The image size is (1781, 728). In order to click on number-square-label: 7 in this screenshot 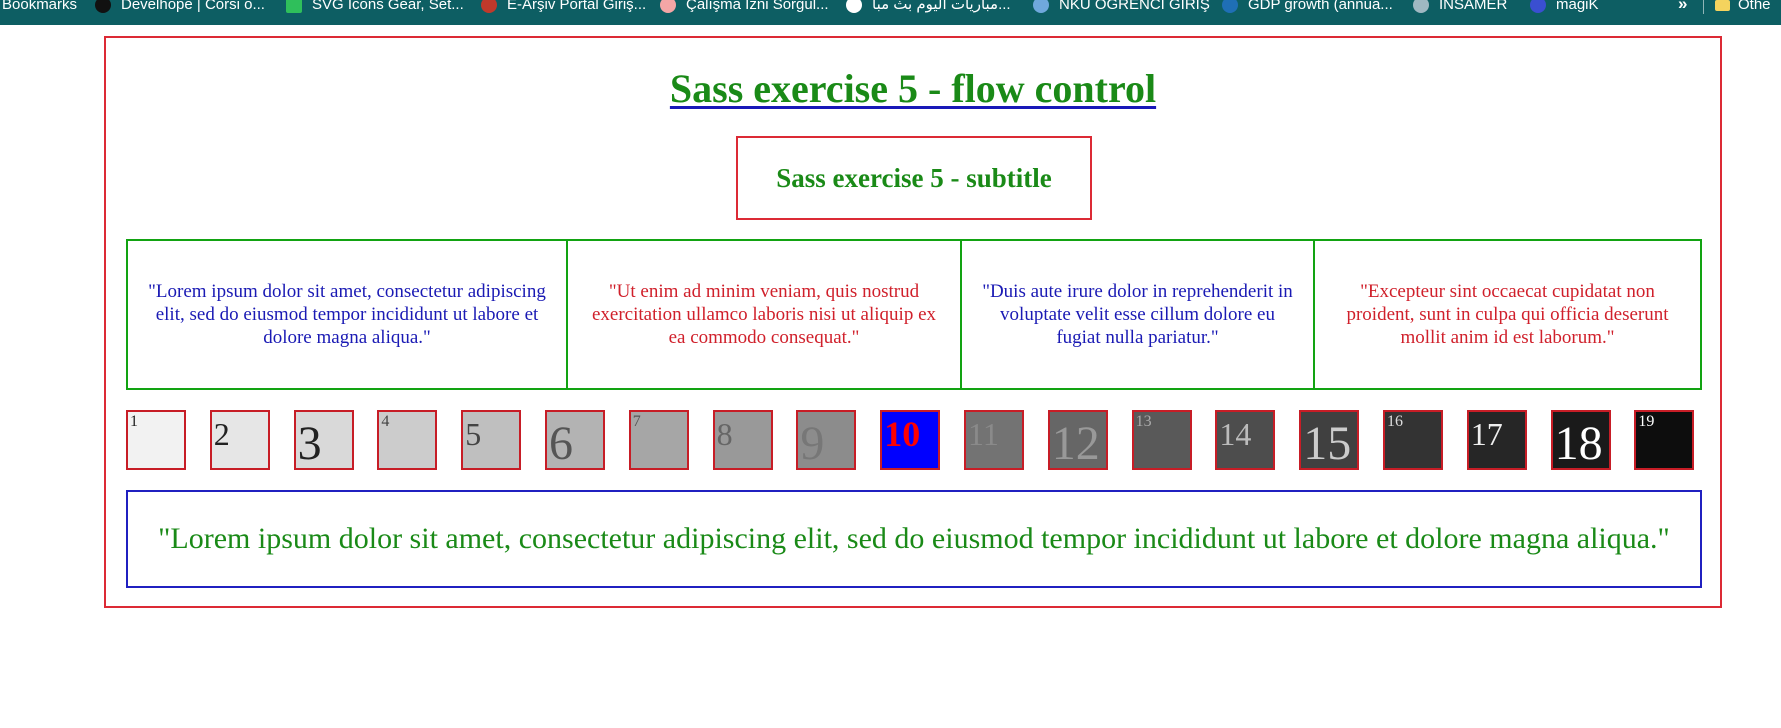, I will do `click(636, 421)`.